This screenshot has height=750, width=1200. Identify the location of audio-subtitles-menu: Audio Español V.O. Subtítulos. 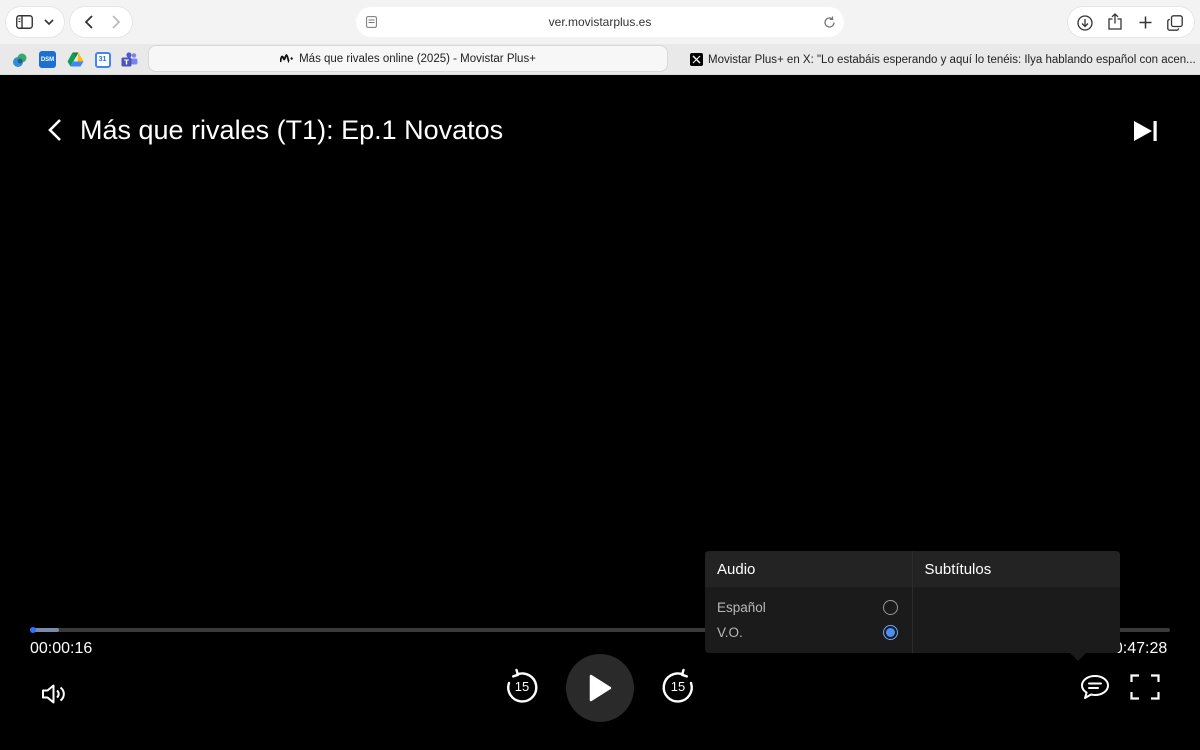
(912, 602).